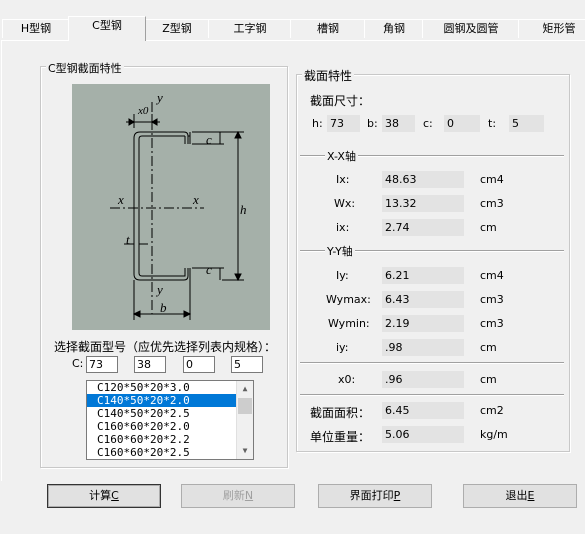 Image resolution: width=585 pixels, height=534 pixels. Describe the element at coordinates (209, 269) in the screenshot. I see `label-c-bottom: c` at that location.